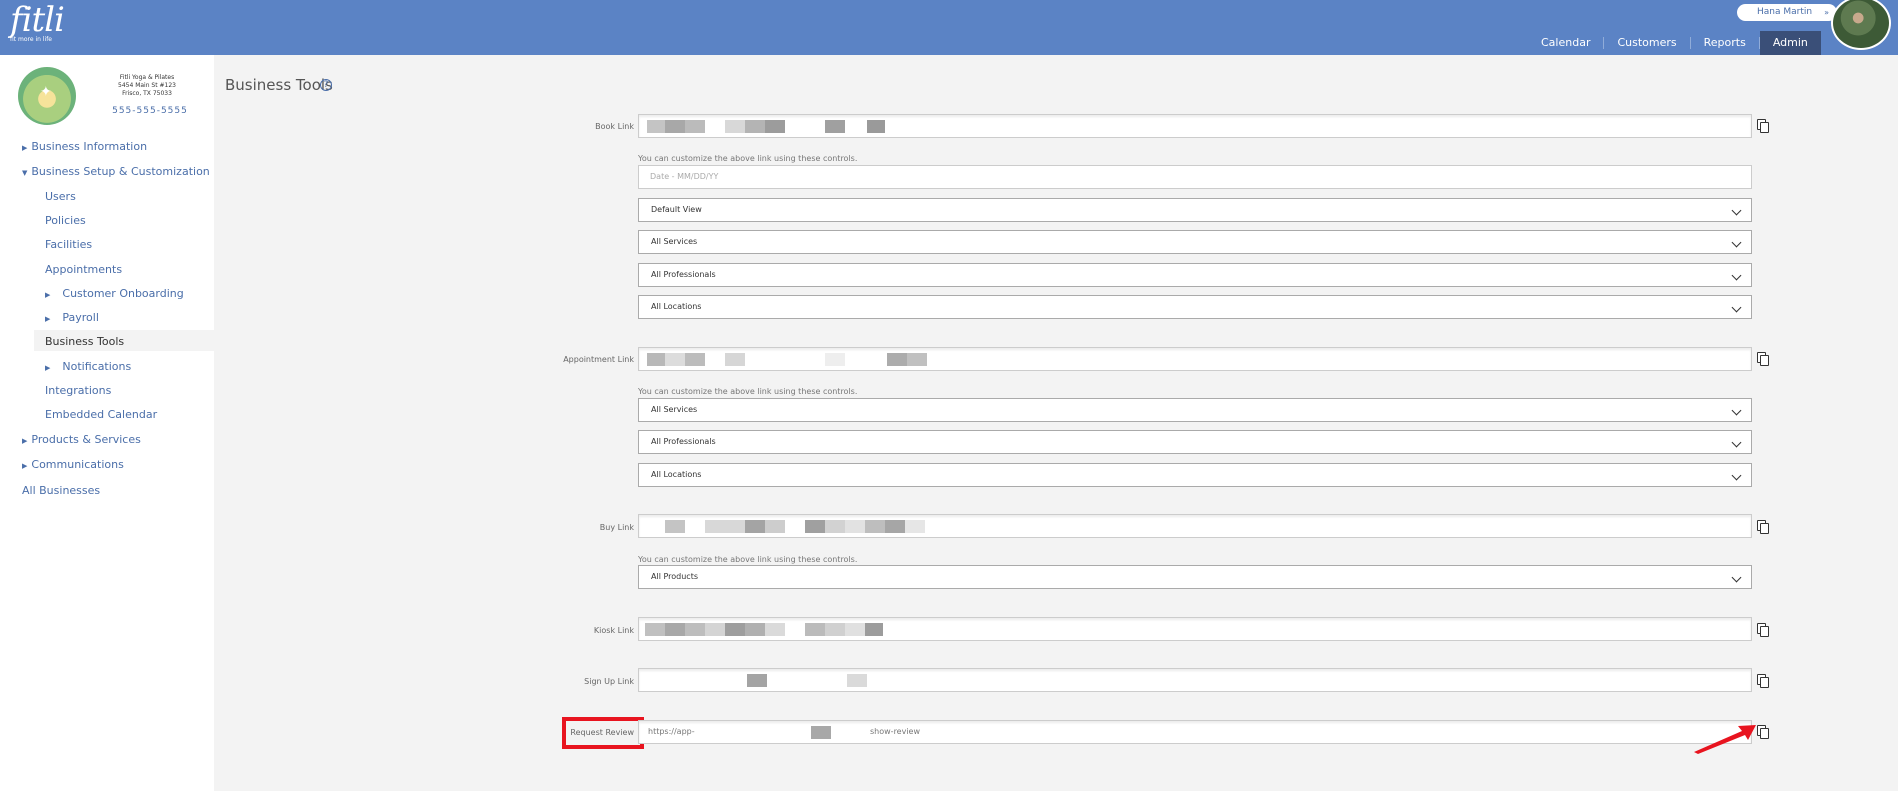  What do you see at coordinates (1195, 526) in the screenshot?
I see `buy-link-field` at bounding box center [1195, 526].